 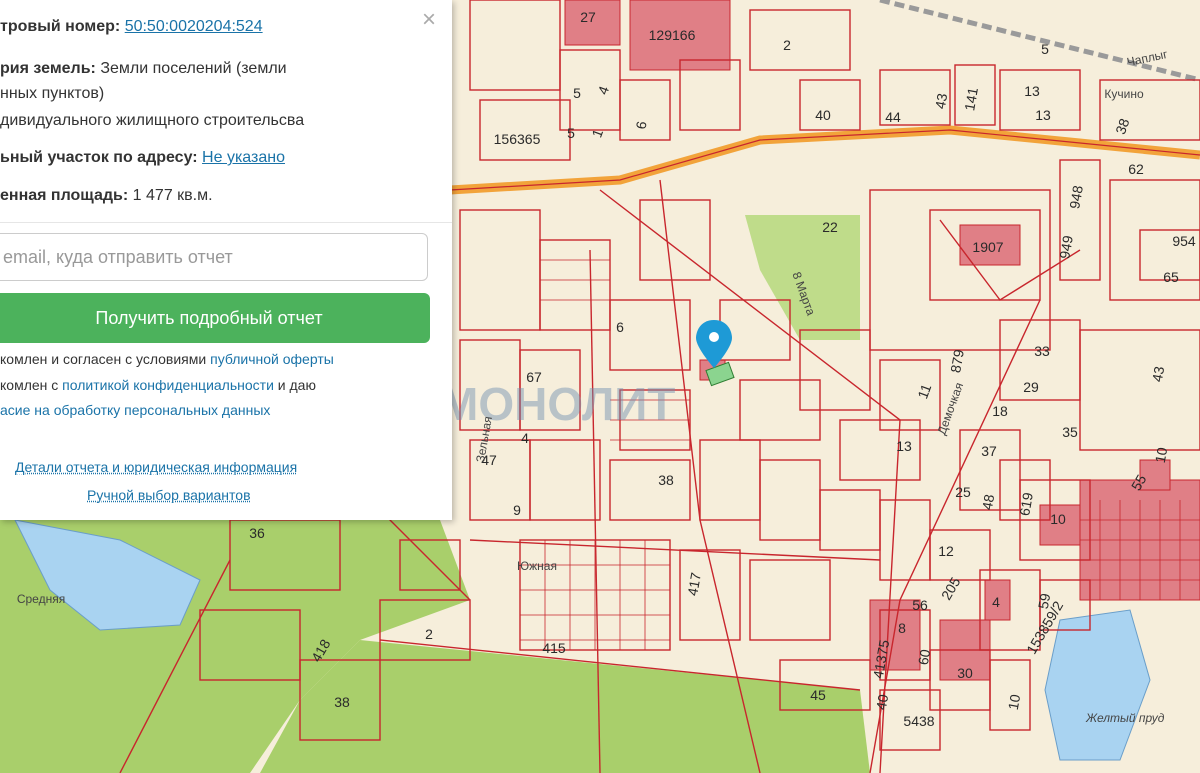 I want to click on consent-text-1: комлен и согласен с условиями, so click(x=105, y=359).